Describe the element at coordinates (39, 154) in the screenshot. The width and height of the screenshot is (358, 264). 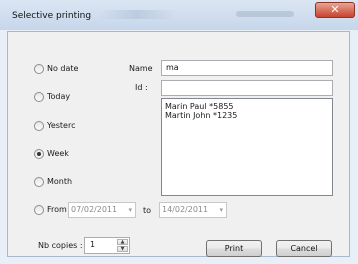
I see `radio-selected-icon` at that location.